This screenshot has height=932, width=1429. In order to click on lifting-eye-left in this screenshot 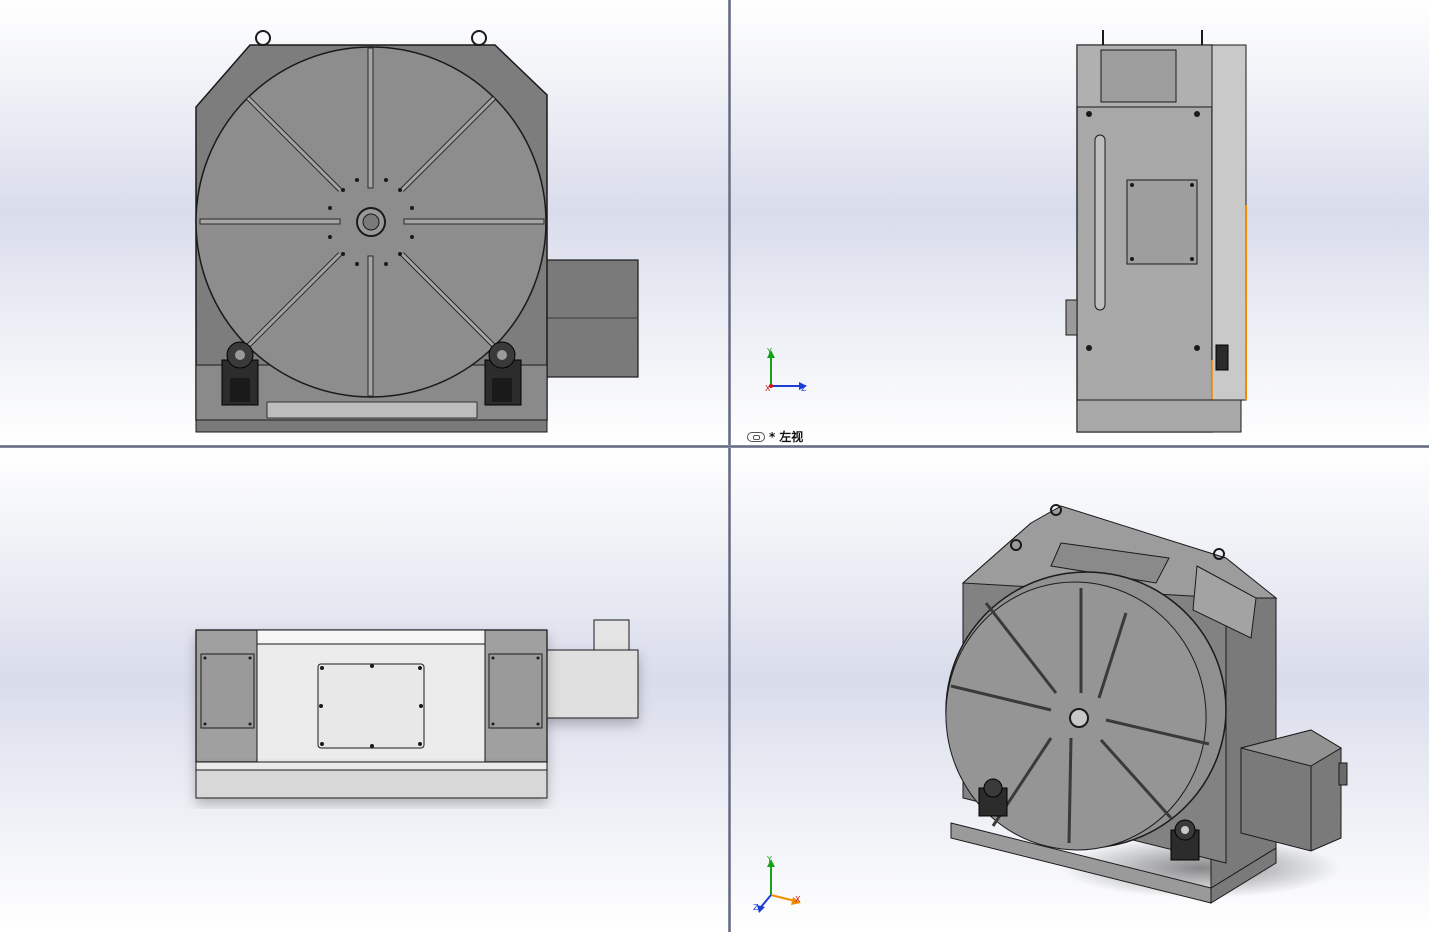, I will do `click(263, 38)`.